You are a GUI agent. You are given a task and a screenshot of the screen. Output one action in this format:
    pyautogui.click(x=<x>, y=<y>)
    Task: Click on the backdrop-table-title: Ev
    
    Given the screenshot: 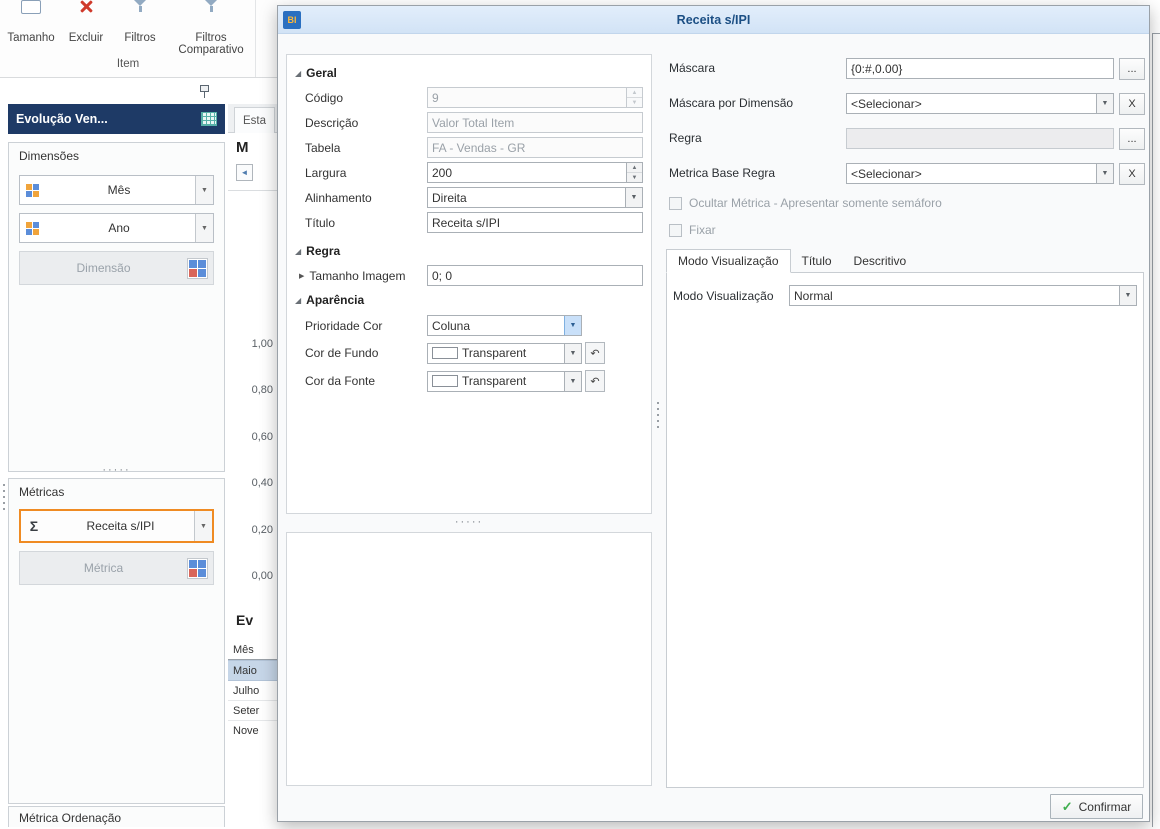 What is the action you would take?
    pyautogui.click(x=245, y=620)
    